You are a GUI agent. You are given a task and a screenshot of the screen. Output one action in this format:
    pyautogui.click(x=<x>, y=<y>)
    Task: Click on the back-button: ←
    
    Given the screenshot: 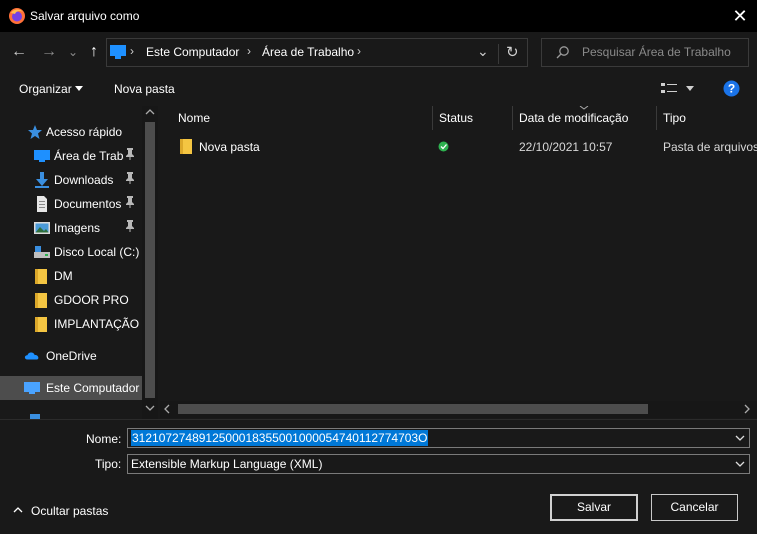 What is the action you would take?
    pyautogui.click(x=19, y=52)
    